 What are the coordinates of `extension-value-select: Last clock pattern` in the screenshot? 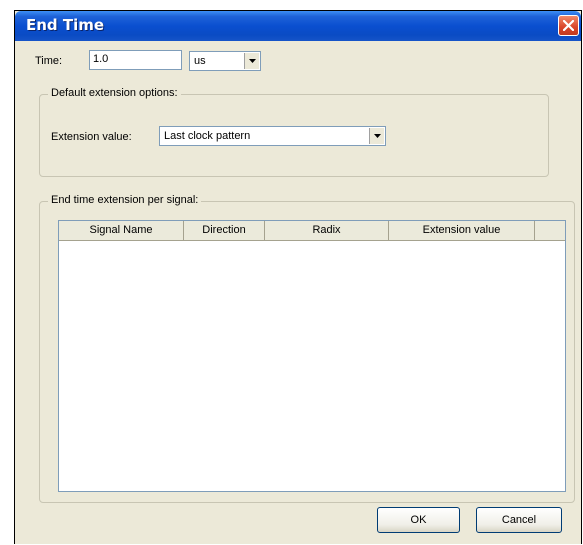 It's located at (272, 136).